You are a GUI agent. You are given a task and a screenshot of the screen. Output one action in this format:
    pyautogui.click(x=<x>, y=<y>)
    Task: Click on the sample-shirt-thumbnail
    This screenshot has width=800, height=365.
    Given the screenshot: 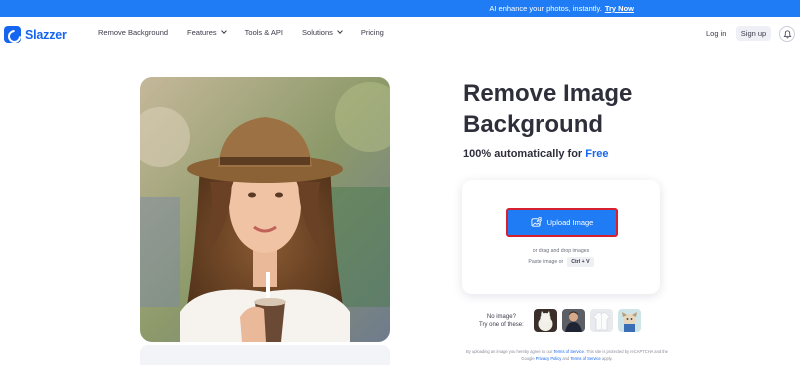 What is the action you would take?
    pyautogui.click(x=601, y=320)
    